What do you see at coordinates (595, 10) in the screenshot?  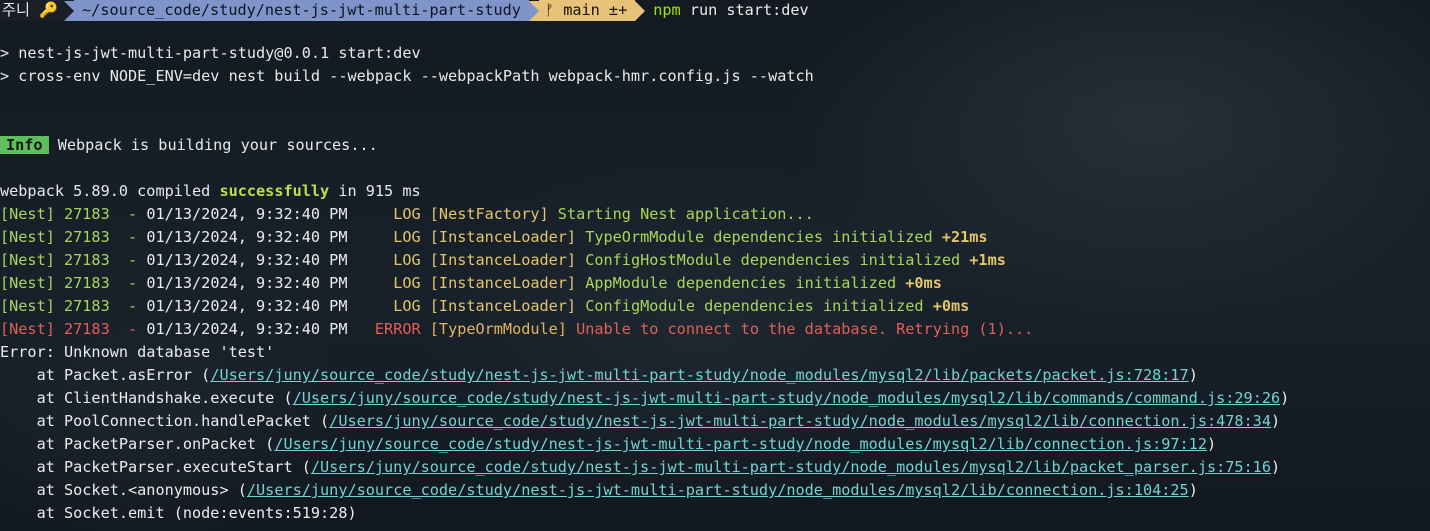 I see `prompt-branch: main ±+` at bounding box center [595, 10].